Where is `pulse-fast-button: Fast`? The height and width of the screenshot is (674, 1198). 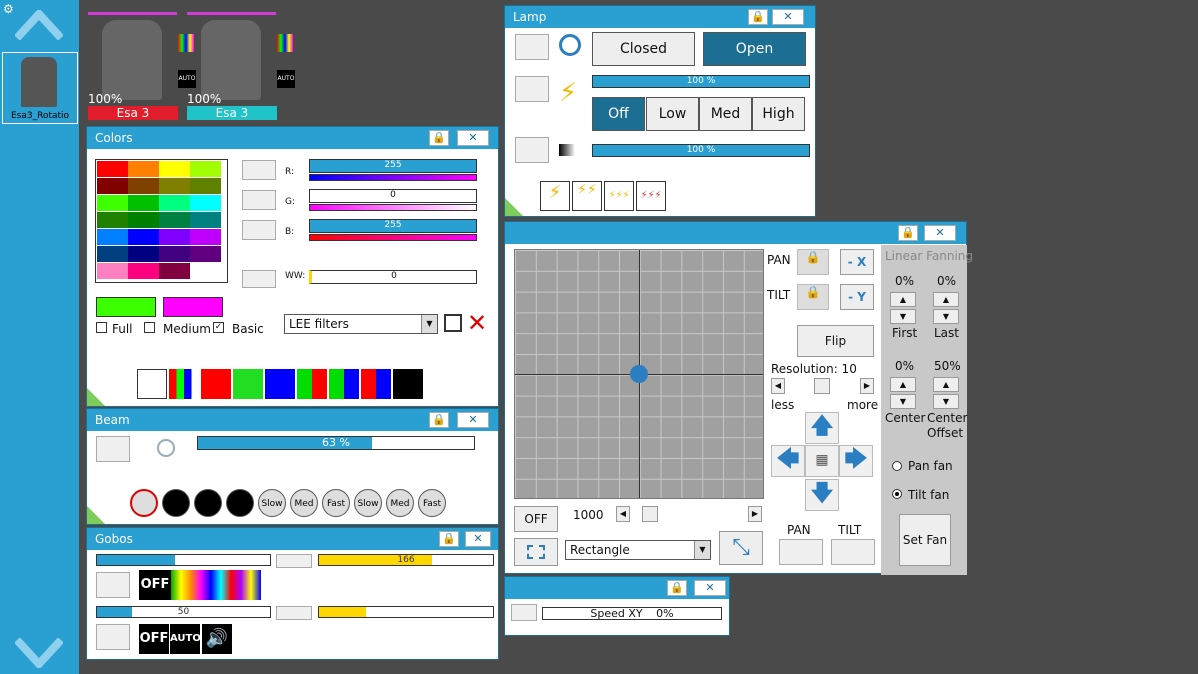 pulse-fast-button: Fast is located at coordinates (432, 503).